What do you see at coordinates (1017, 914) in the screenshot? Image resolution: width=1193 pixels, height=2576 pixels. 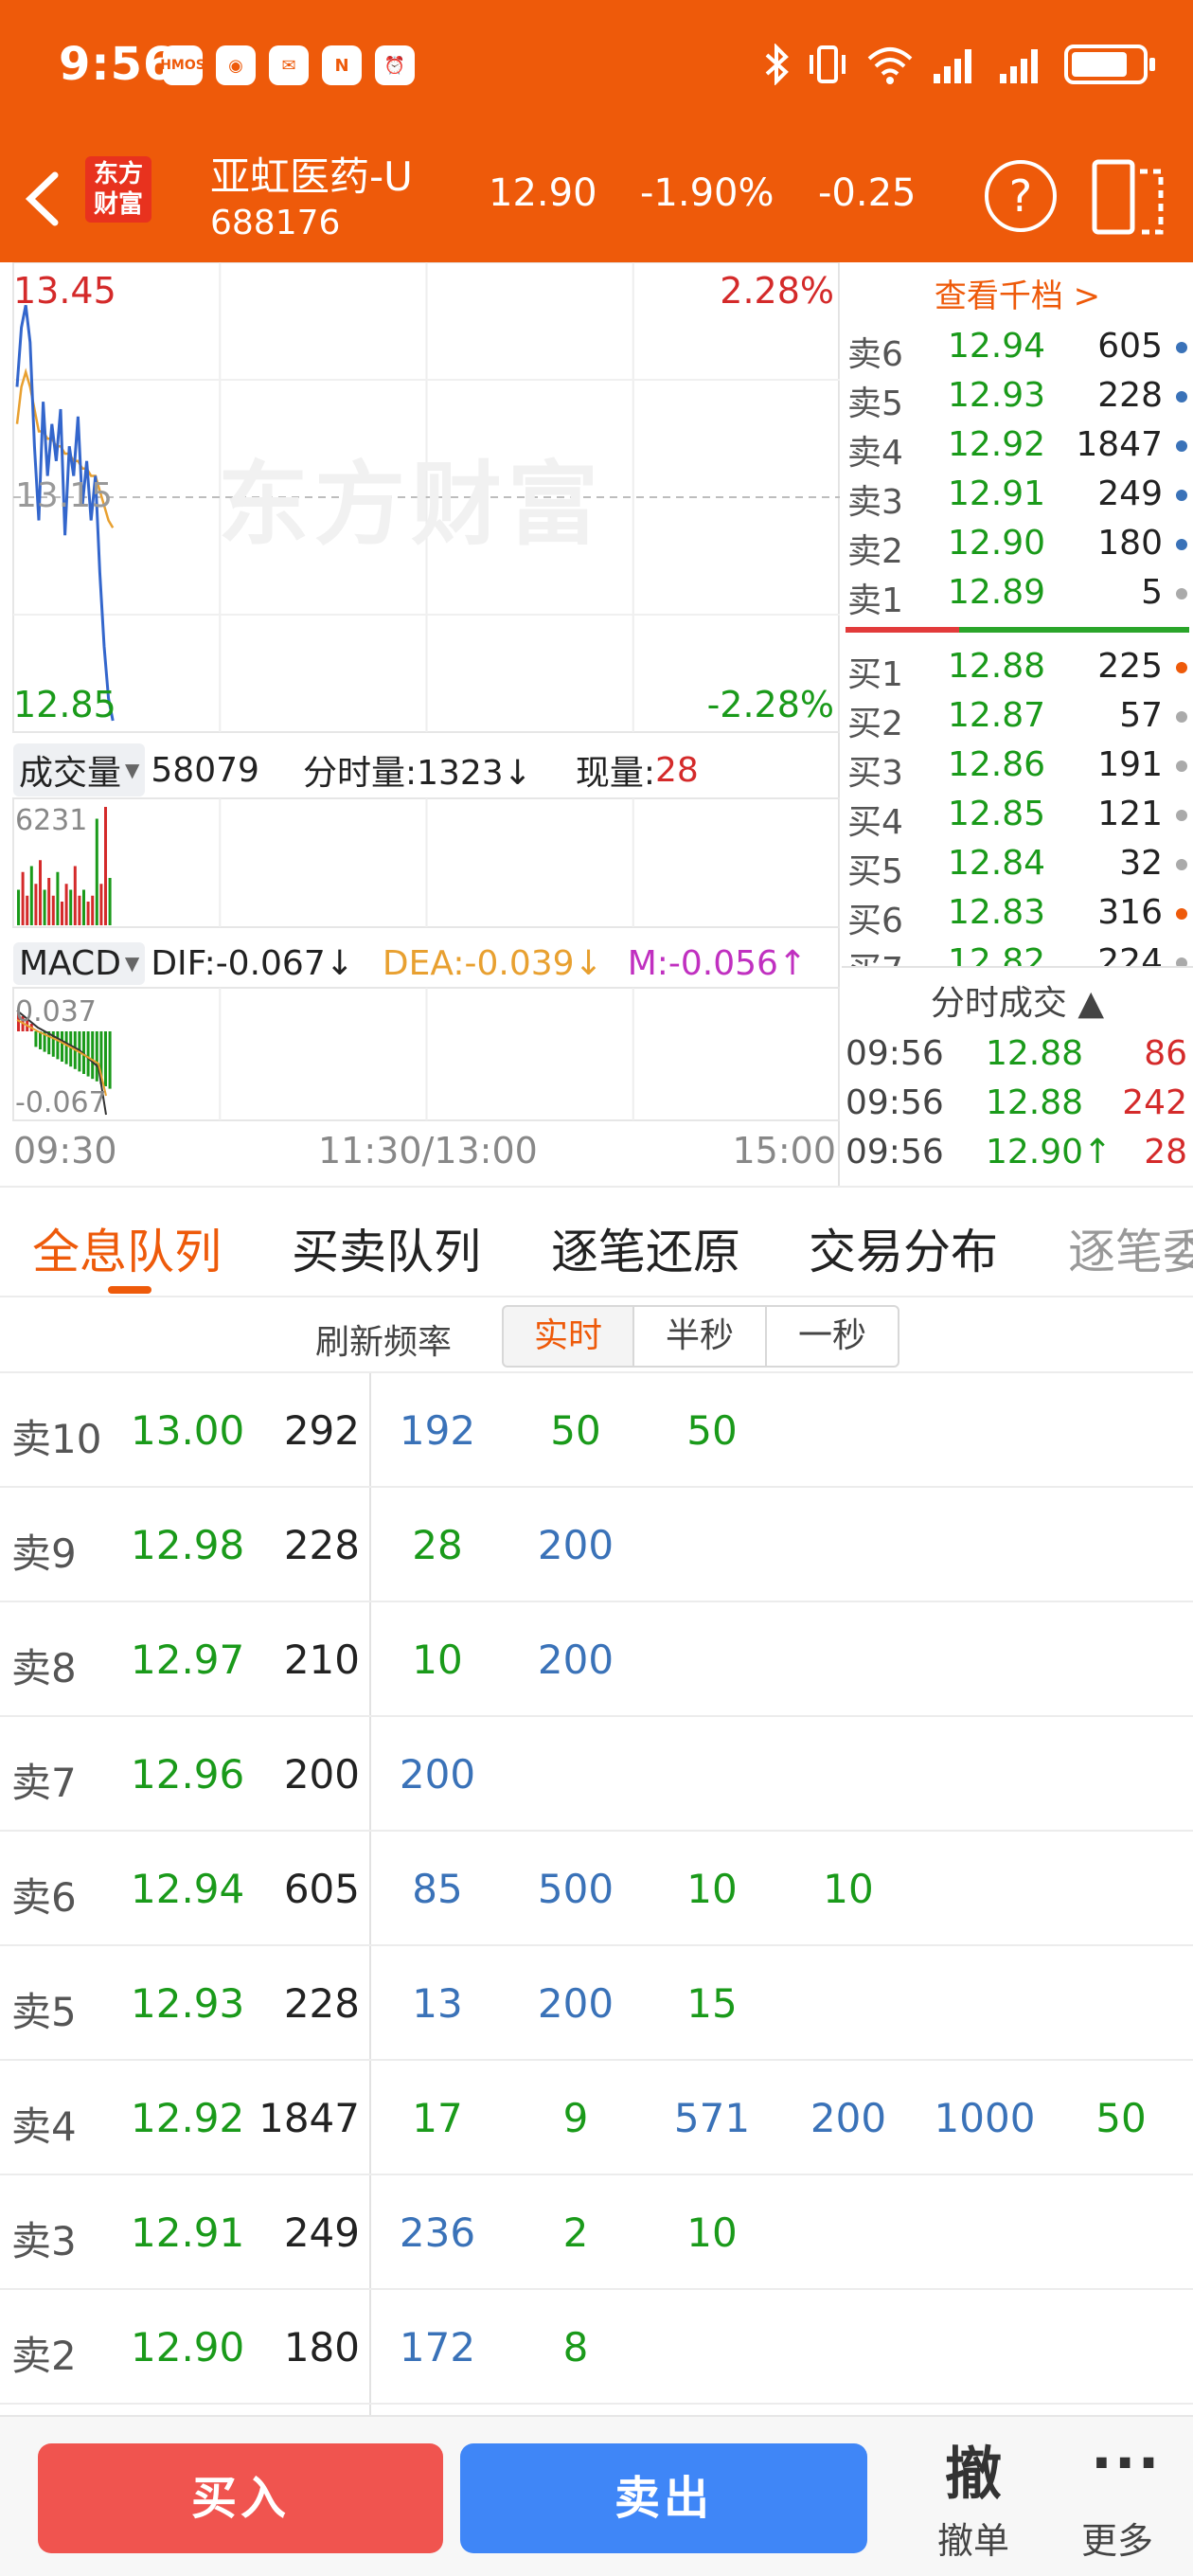 I see `bid-level-row: 买6 12.83 316` at bounding box center [1017, 914].